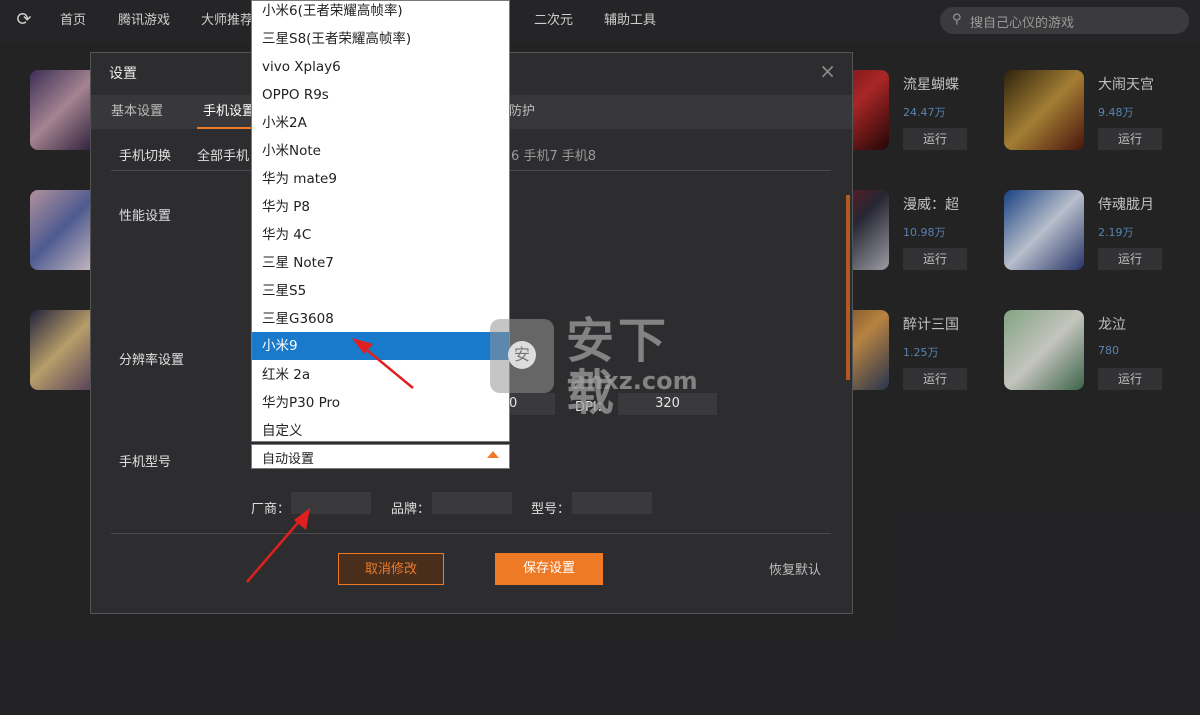  What do you see at coordinates (383, 363) in the screenshot?
I see `arrow-to-xiaomi9` at bounding box center [383, 363].